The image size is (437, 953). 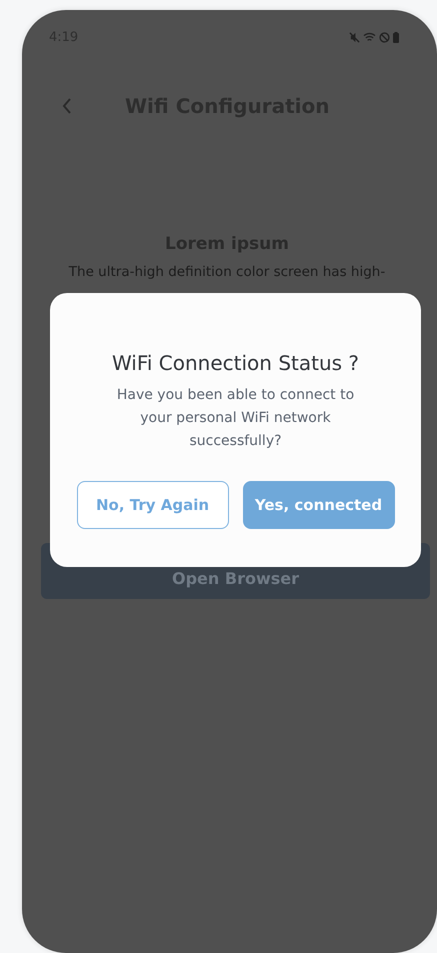 What do you see at coordinates (354, 38) in the screenshot?
I see `mute-icon` at bounding box center [354, 38].